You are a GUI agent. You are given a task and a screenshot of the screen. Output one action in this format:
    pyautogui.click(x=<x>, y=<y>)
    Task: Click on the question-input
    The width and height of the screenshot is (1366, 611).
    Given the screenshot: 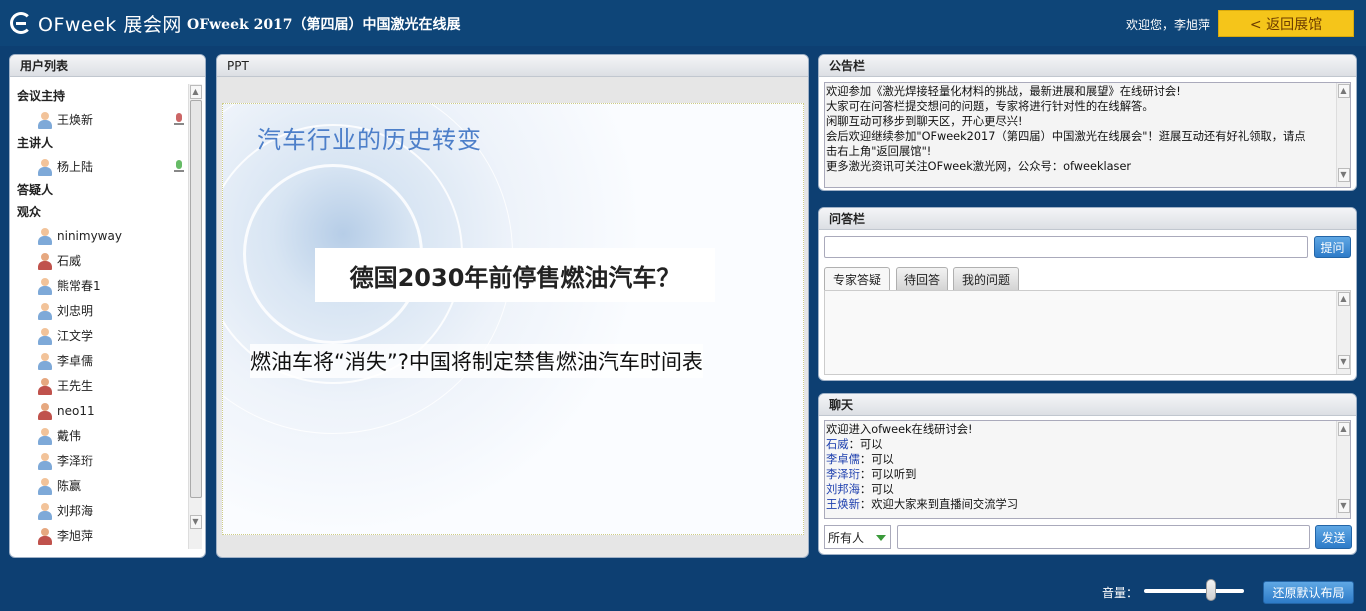 What is the action you would take?
    pyautogui.click(x=1066, y=247)
    